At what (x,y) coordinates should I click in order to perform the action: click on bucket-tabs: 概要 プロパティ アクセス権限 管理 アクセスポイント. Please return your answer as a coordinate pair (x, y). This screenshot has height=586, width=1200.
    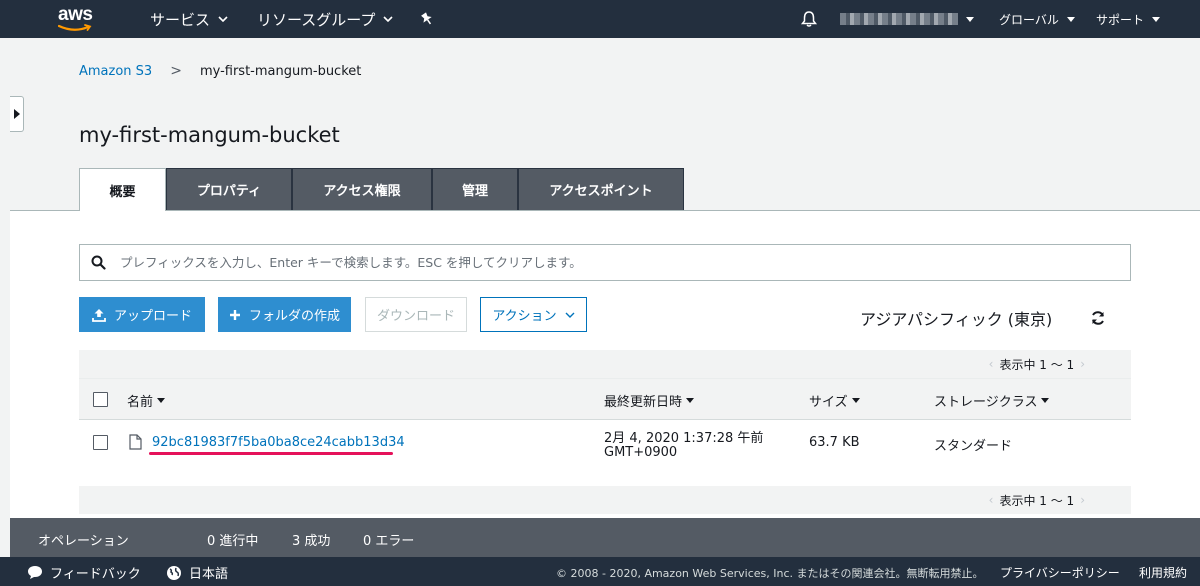
    Looking at the image, I should click on (381, 189).